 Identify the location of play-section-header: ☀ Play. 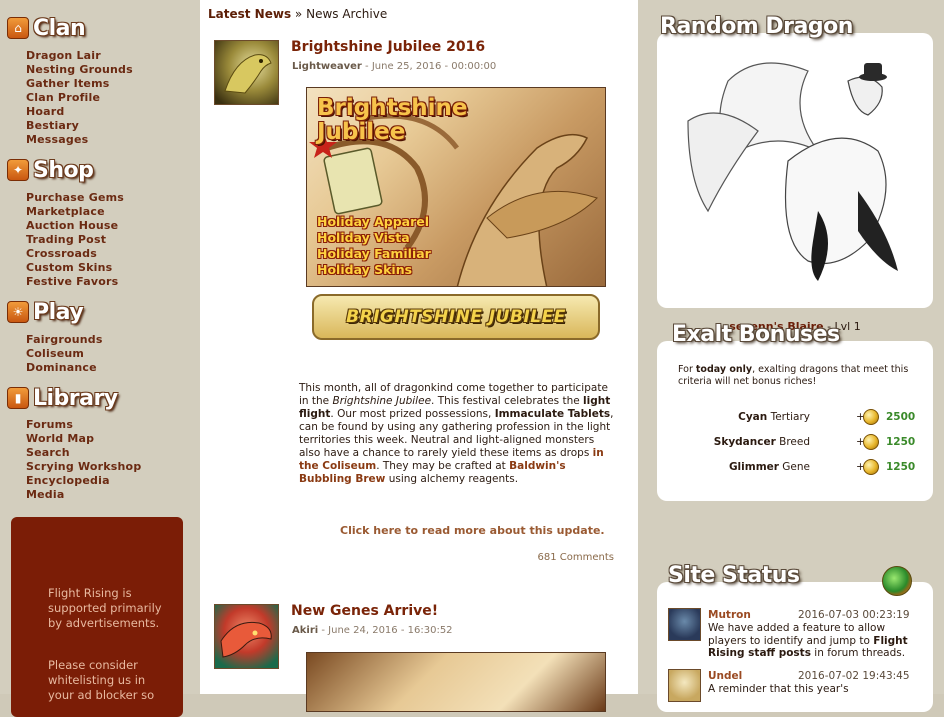
(45, 312).